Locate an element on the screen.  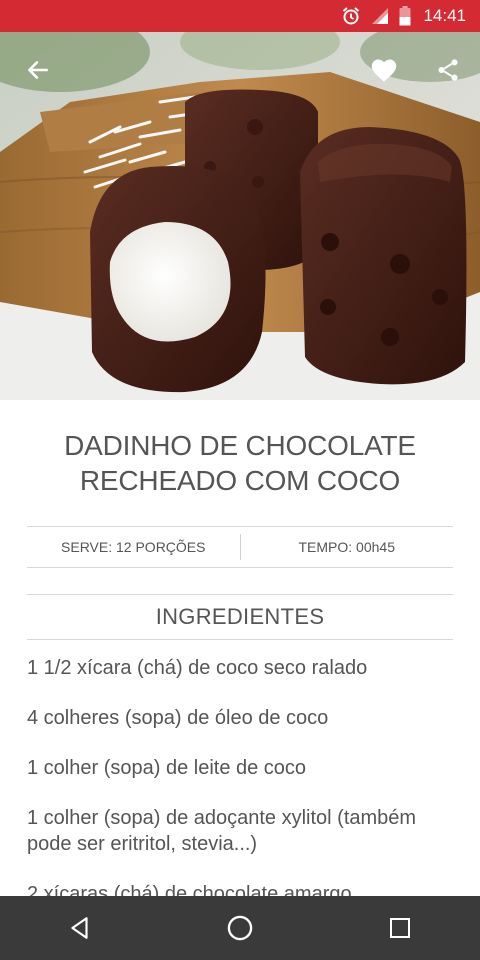
time-label: TEMPO: 00h45 is located at coordinates (347, 547).